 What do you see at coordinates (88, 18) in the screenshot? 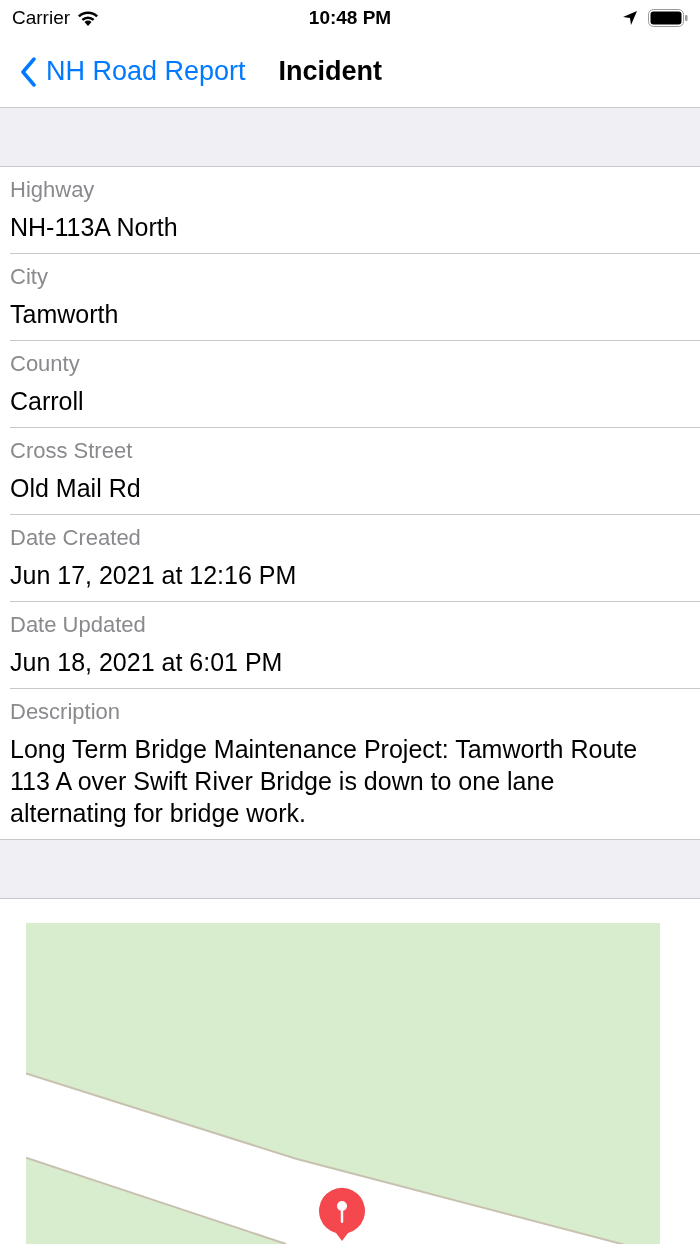
I see `wifi-icon` at bounding box center [88, 18].